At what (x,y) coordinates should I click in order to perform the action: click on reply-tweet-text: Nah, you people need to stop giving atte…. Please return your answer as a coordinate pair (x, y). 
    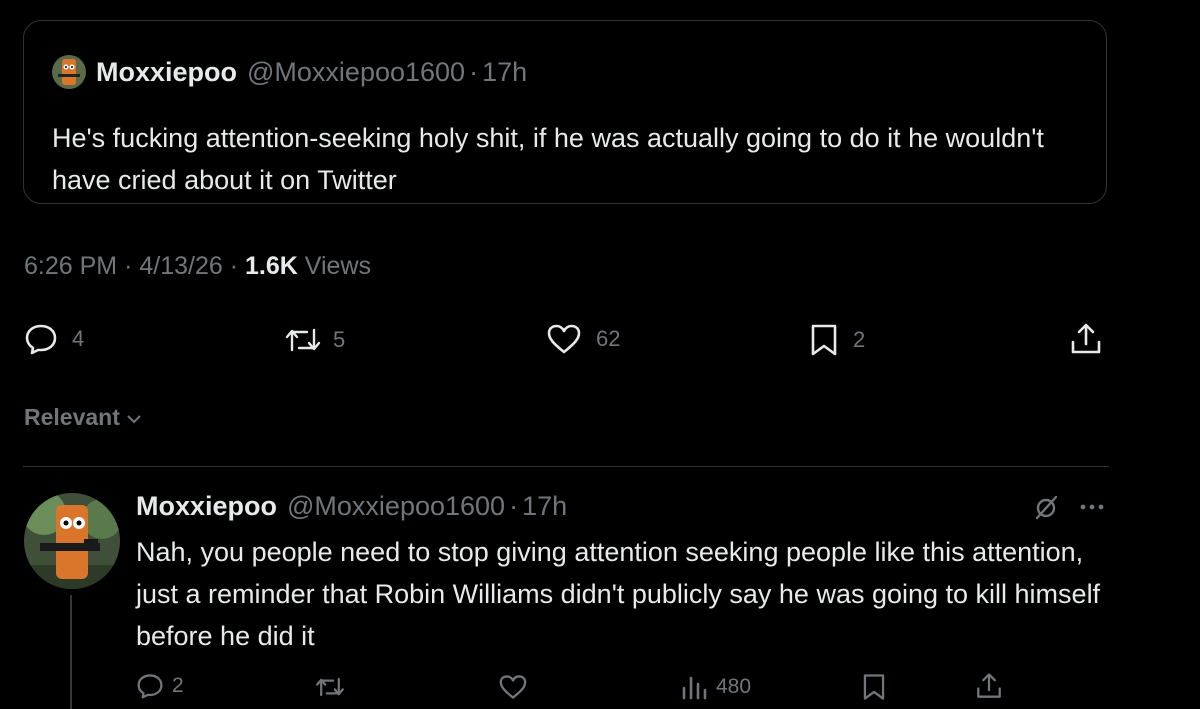
    Looking at the image, I should click on (618, 594).